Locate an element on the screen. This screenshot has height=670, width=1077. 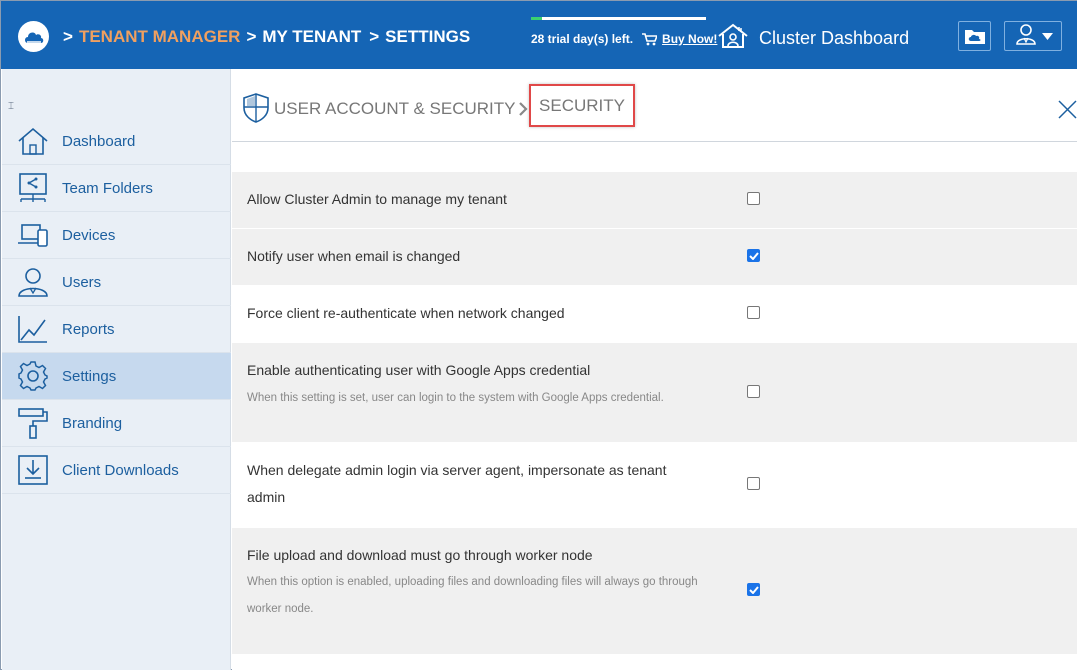
user-account-icon is located at coordinates (1026, 36).